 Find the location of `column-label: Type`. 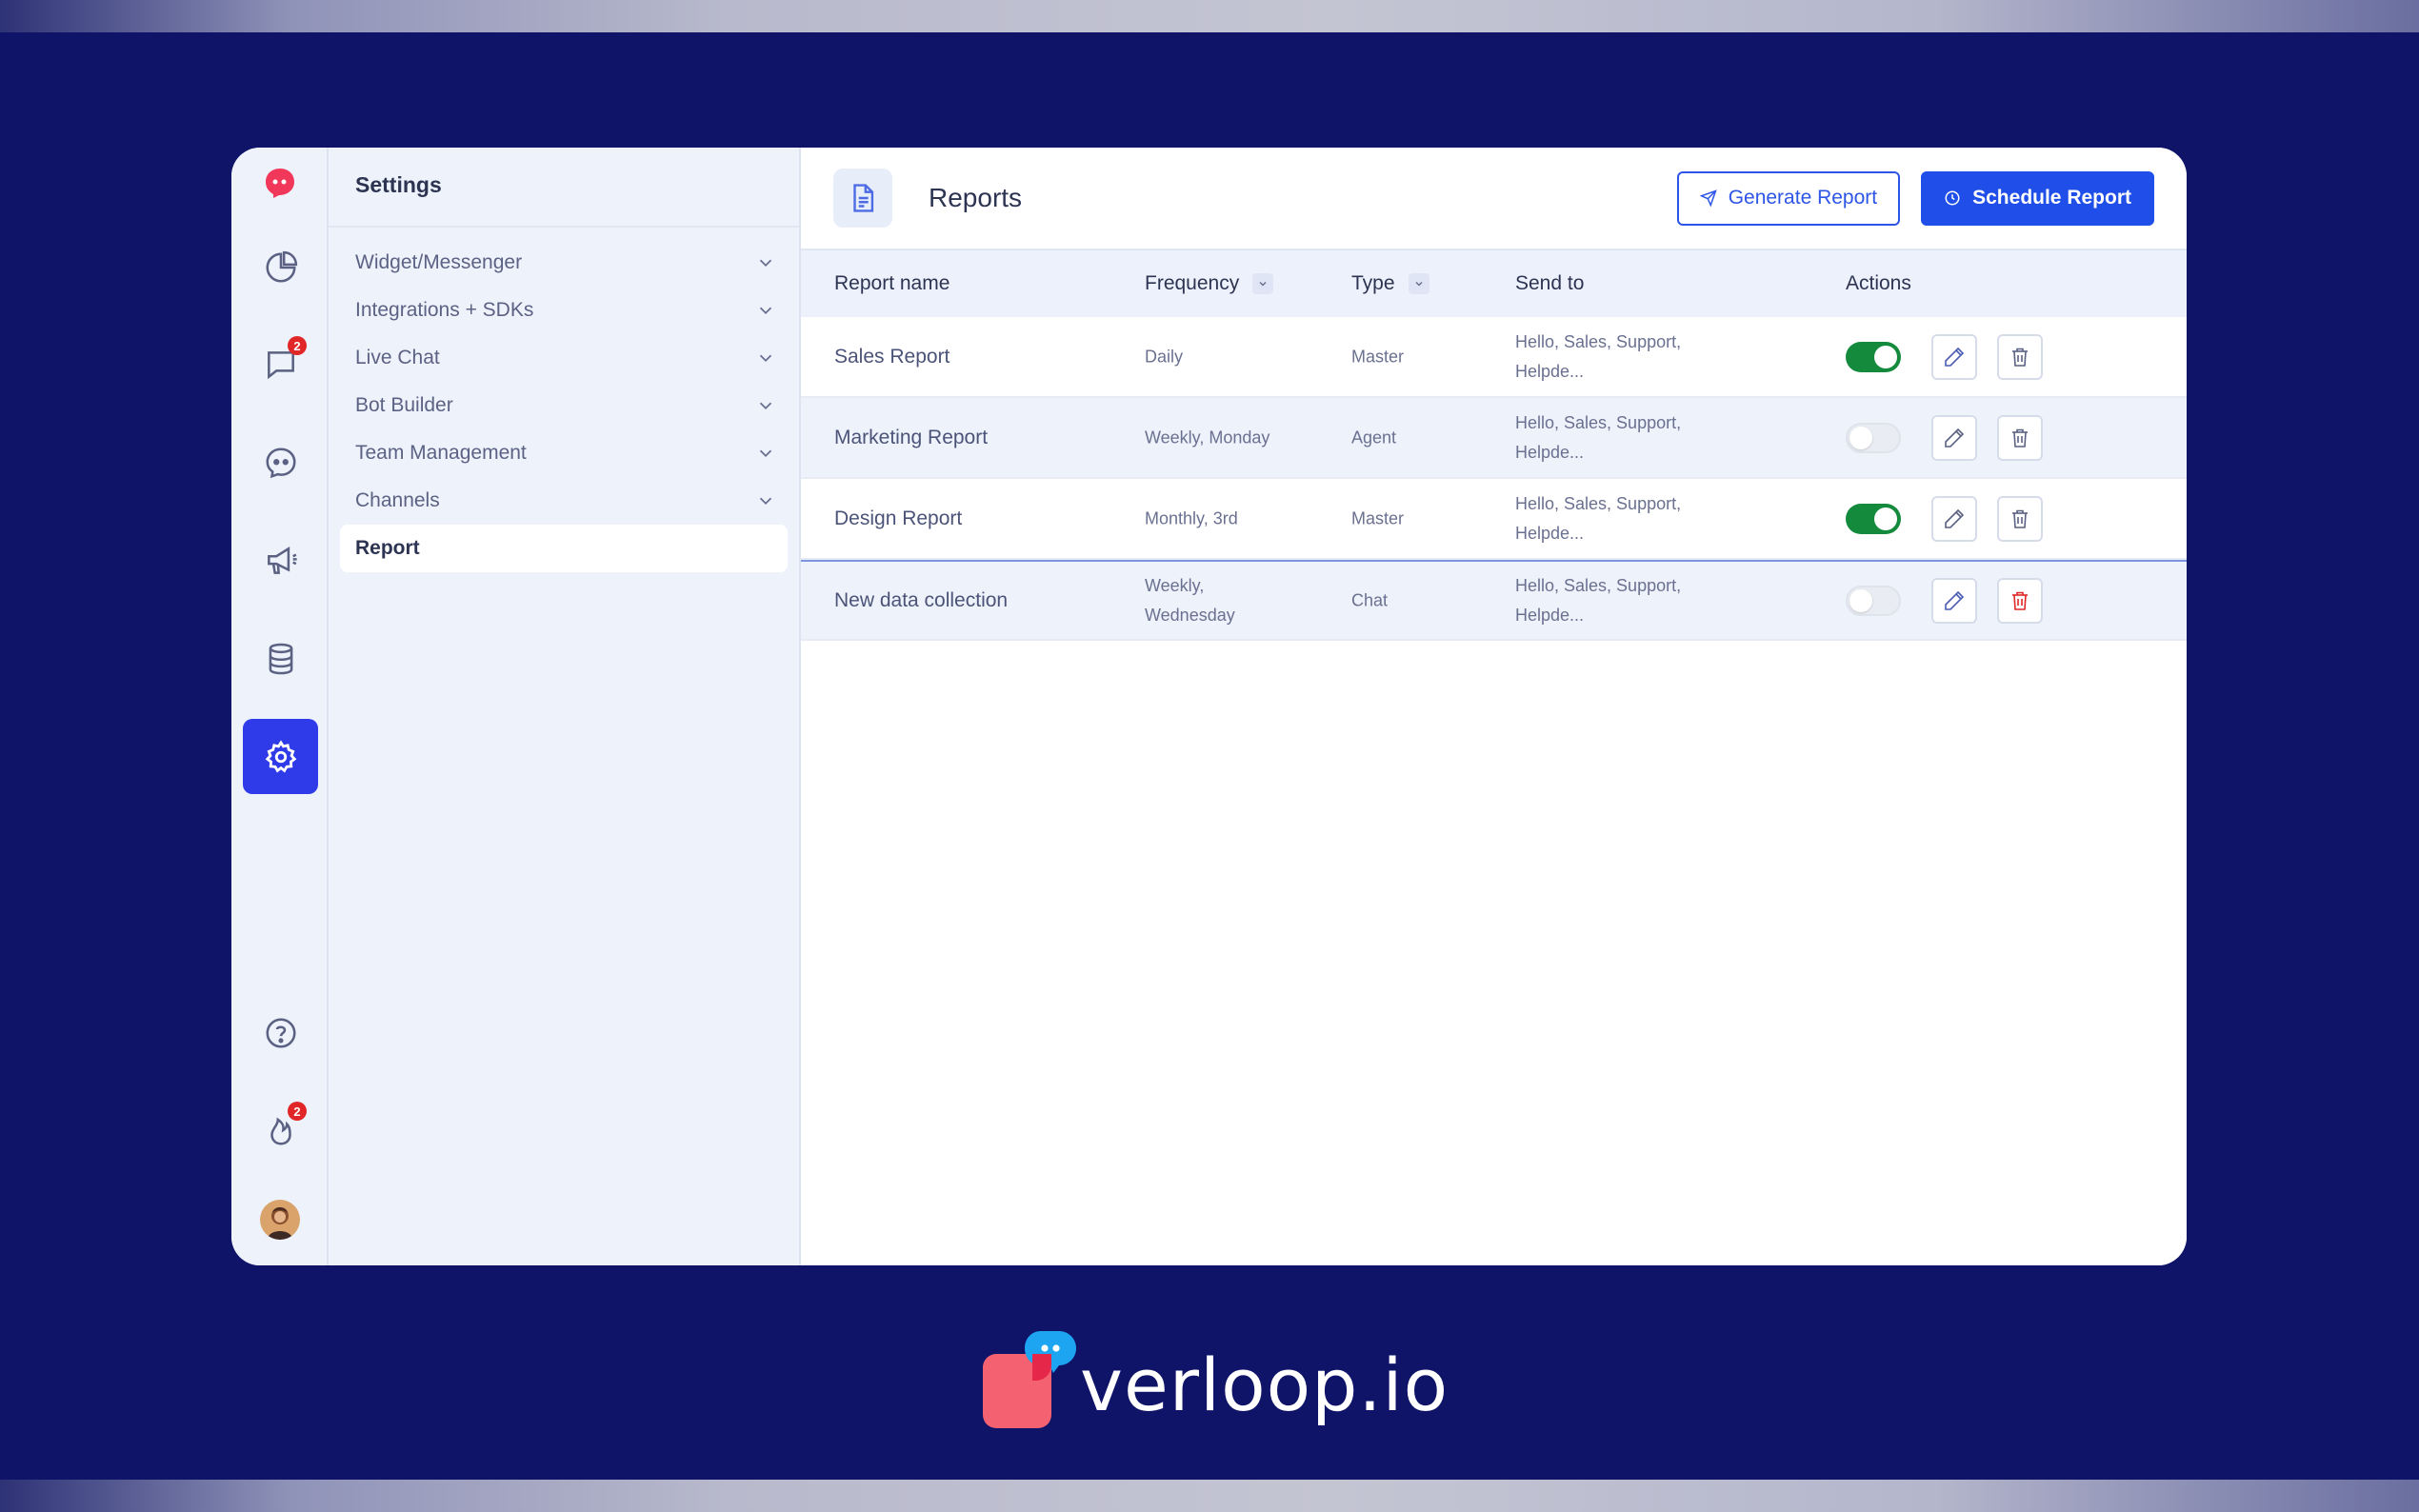

column-label: Type is located at coordinates (1373, 283).